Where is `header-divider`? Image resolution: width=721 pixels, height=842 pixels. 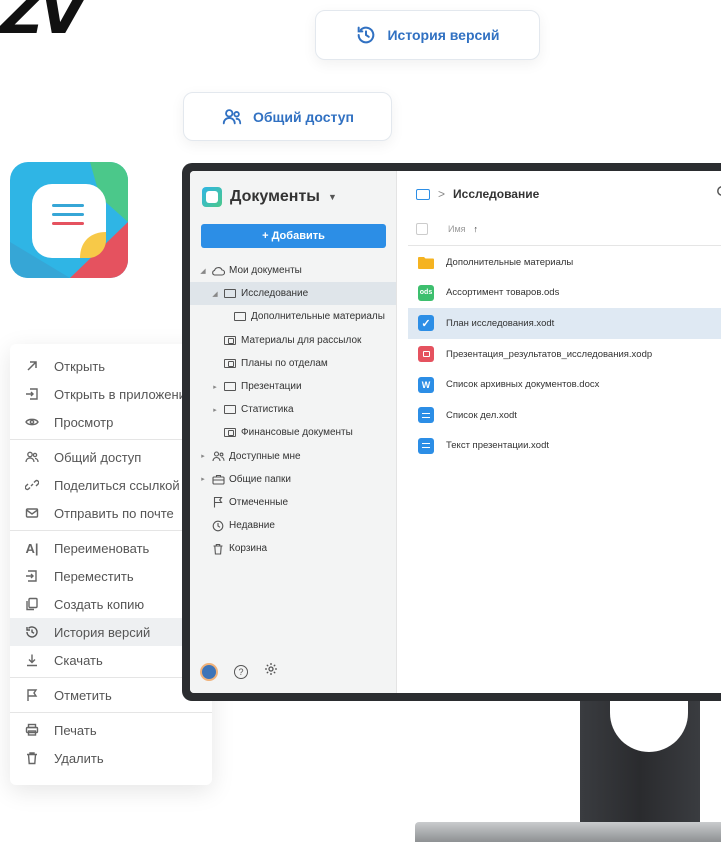 header-divider is located at coordinates (564, 245).